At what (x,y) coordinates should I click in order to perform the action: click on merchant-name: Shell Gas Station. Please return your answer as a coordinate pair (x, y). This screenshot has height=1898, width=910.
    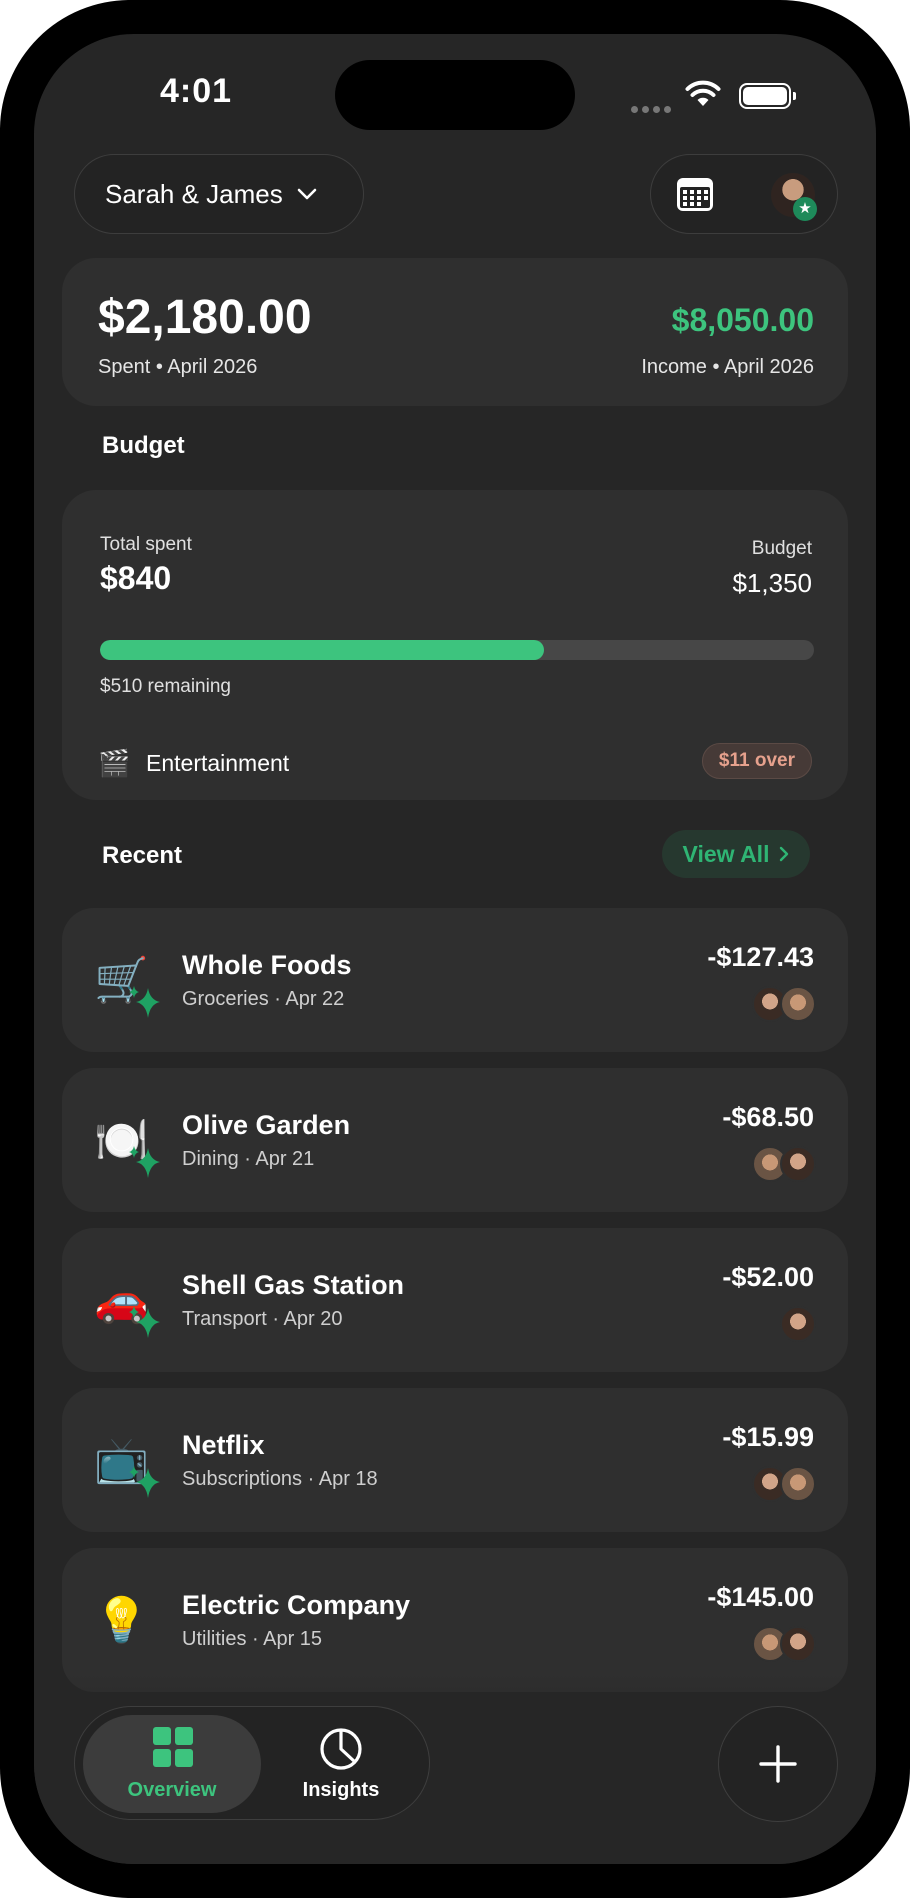
    Looking at the image, I should click on (293, 1285).